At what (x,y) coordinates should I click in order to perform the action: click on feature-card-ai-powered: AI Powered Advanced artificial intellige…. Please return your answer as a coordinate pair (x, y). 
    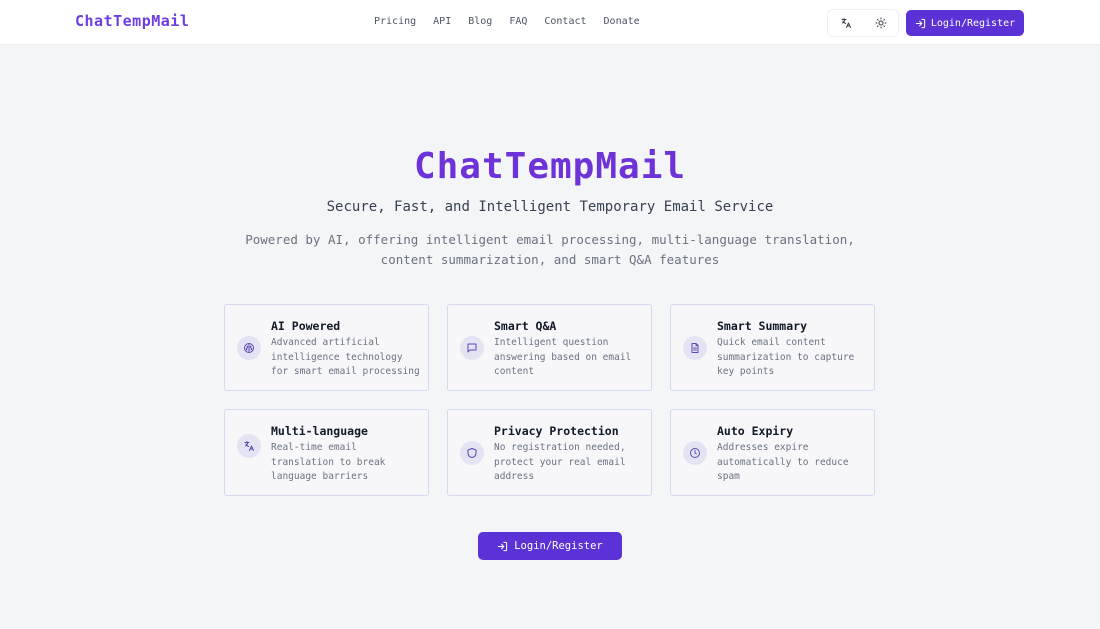
    Looking at the image, I should click on (326, 347).